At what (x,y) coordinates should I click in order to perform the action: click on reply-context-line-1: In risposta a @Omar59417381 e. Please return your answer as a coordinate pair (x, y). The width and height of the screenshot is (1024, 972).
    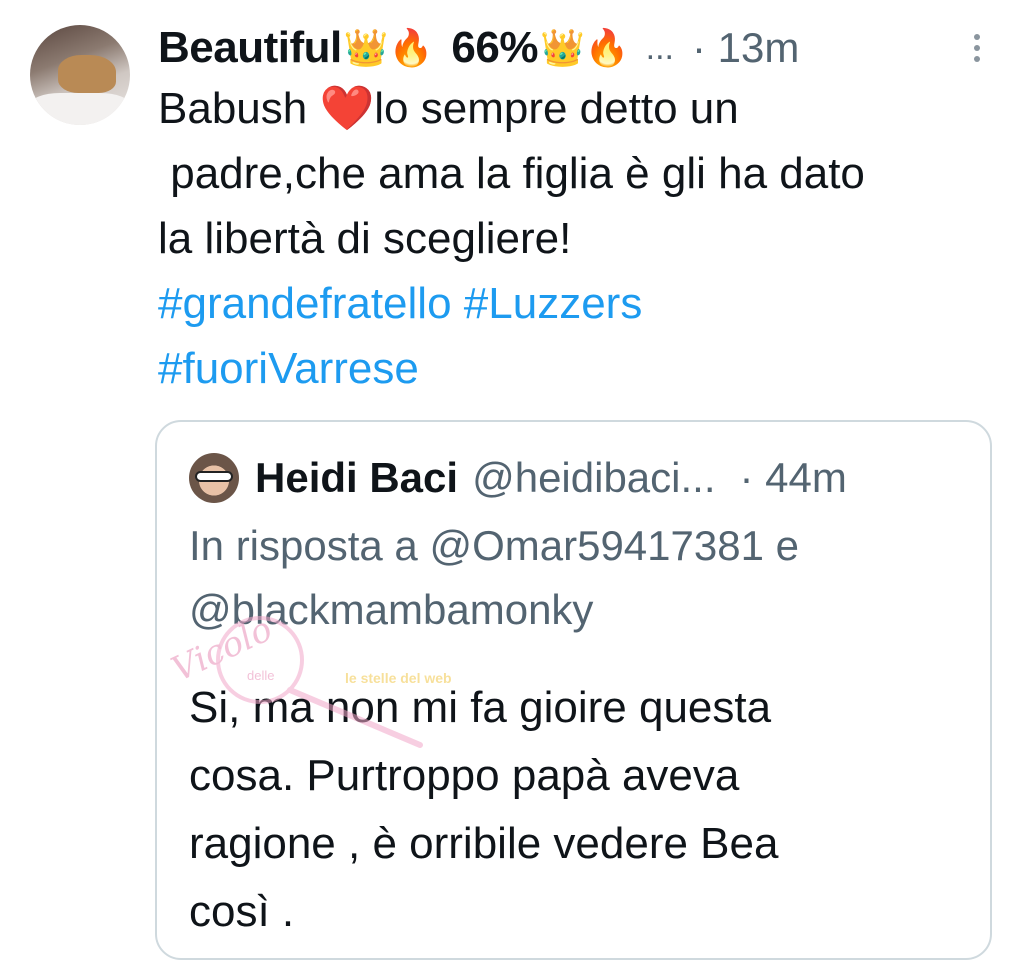
    Looking at the image, I should click on (579, 546).